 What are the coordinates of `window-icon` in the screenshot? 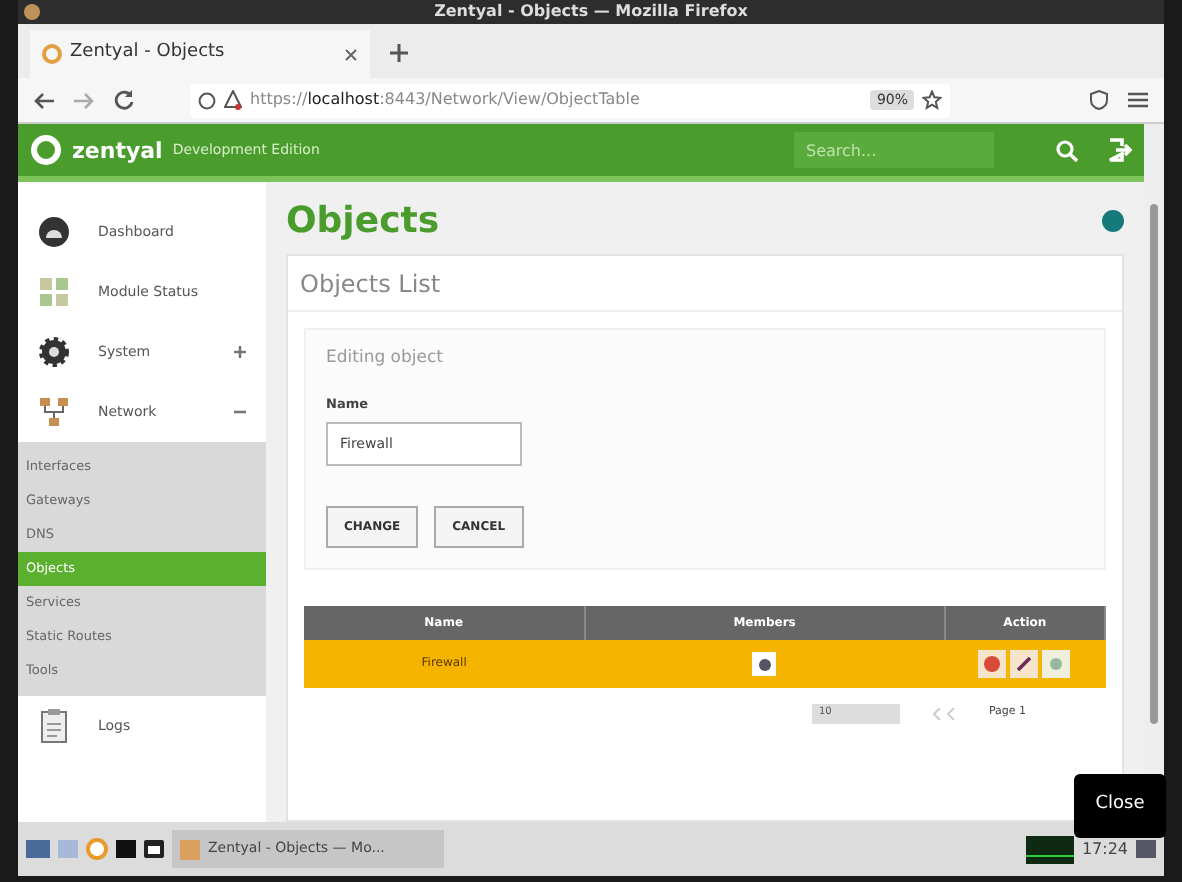 It's located at (154, 849).